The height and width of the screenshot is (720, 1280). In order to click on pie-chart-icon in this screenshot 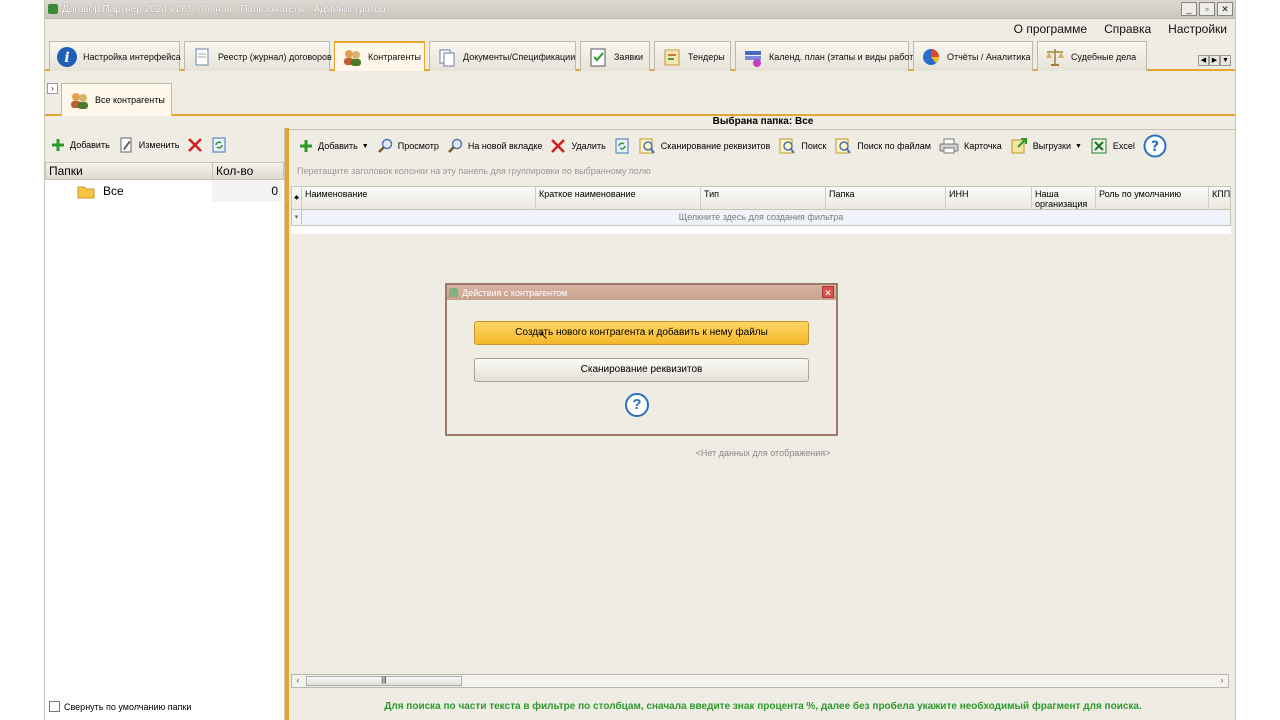, I will do `click(931, 56)`.